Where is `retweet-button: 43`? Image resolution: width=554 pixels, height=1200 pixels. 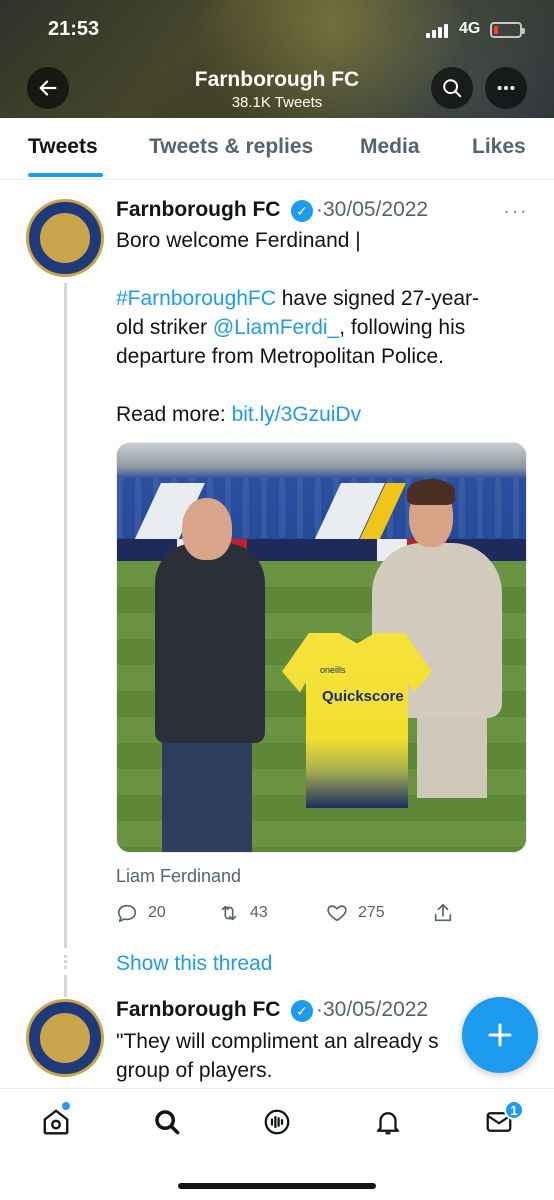 retweet-button: 43 is located at coordinates (243, 913).